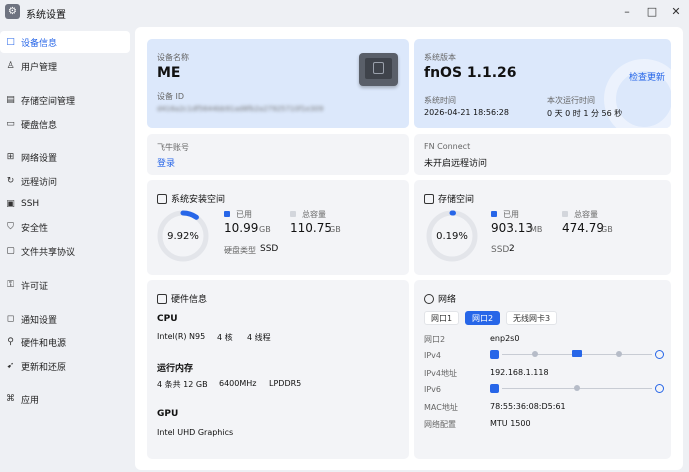 The image size is (689, 472). What do you see at coordinates (65, 124) in the screenshot?
I see `sidebar-item-disks: ▭ 硬盘信息` at bounding box center [65, 124].